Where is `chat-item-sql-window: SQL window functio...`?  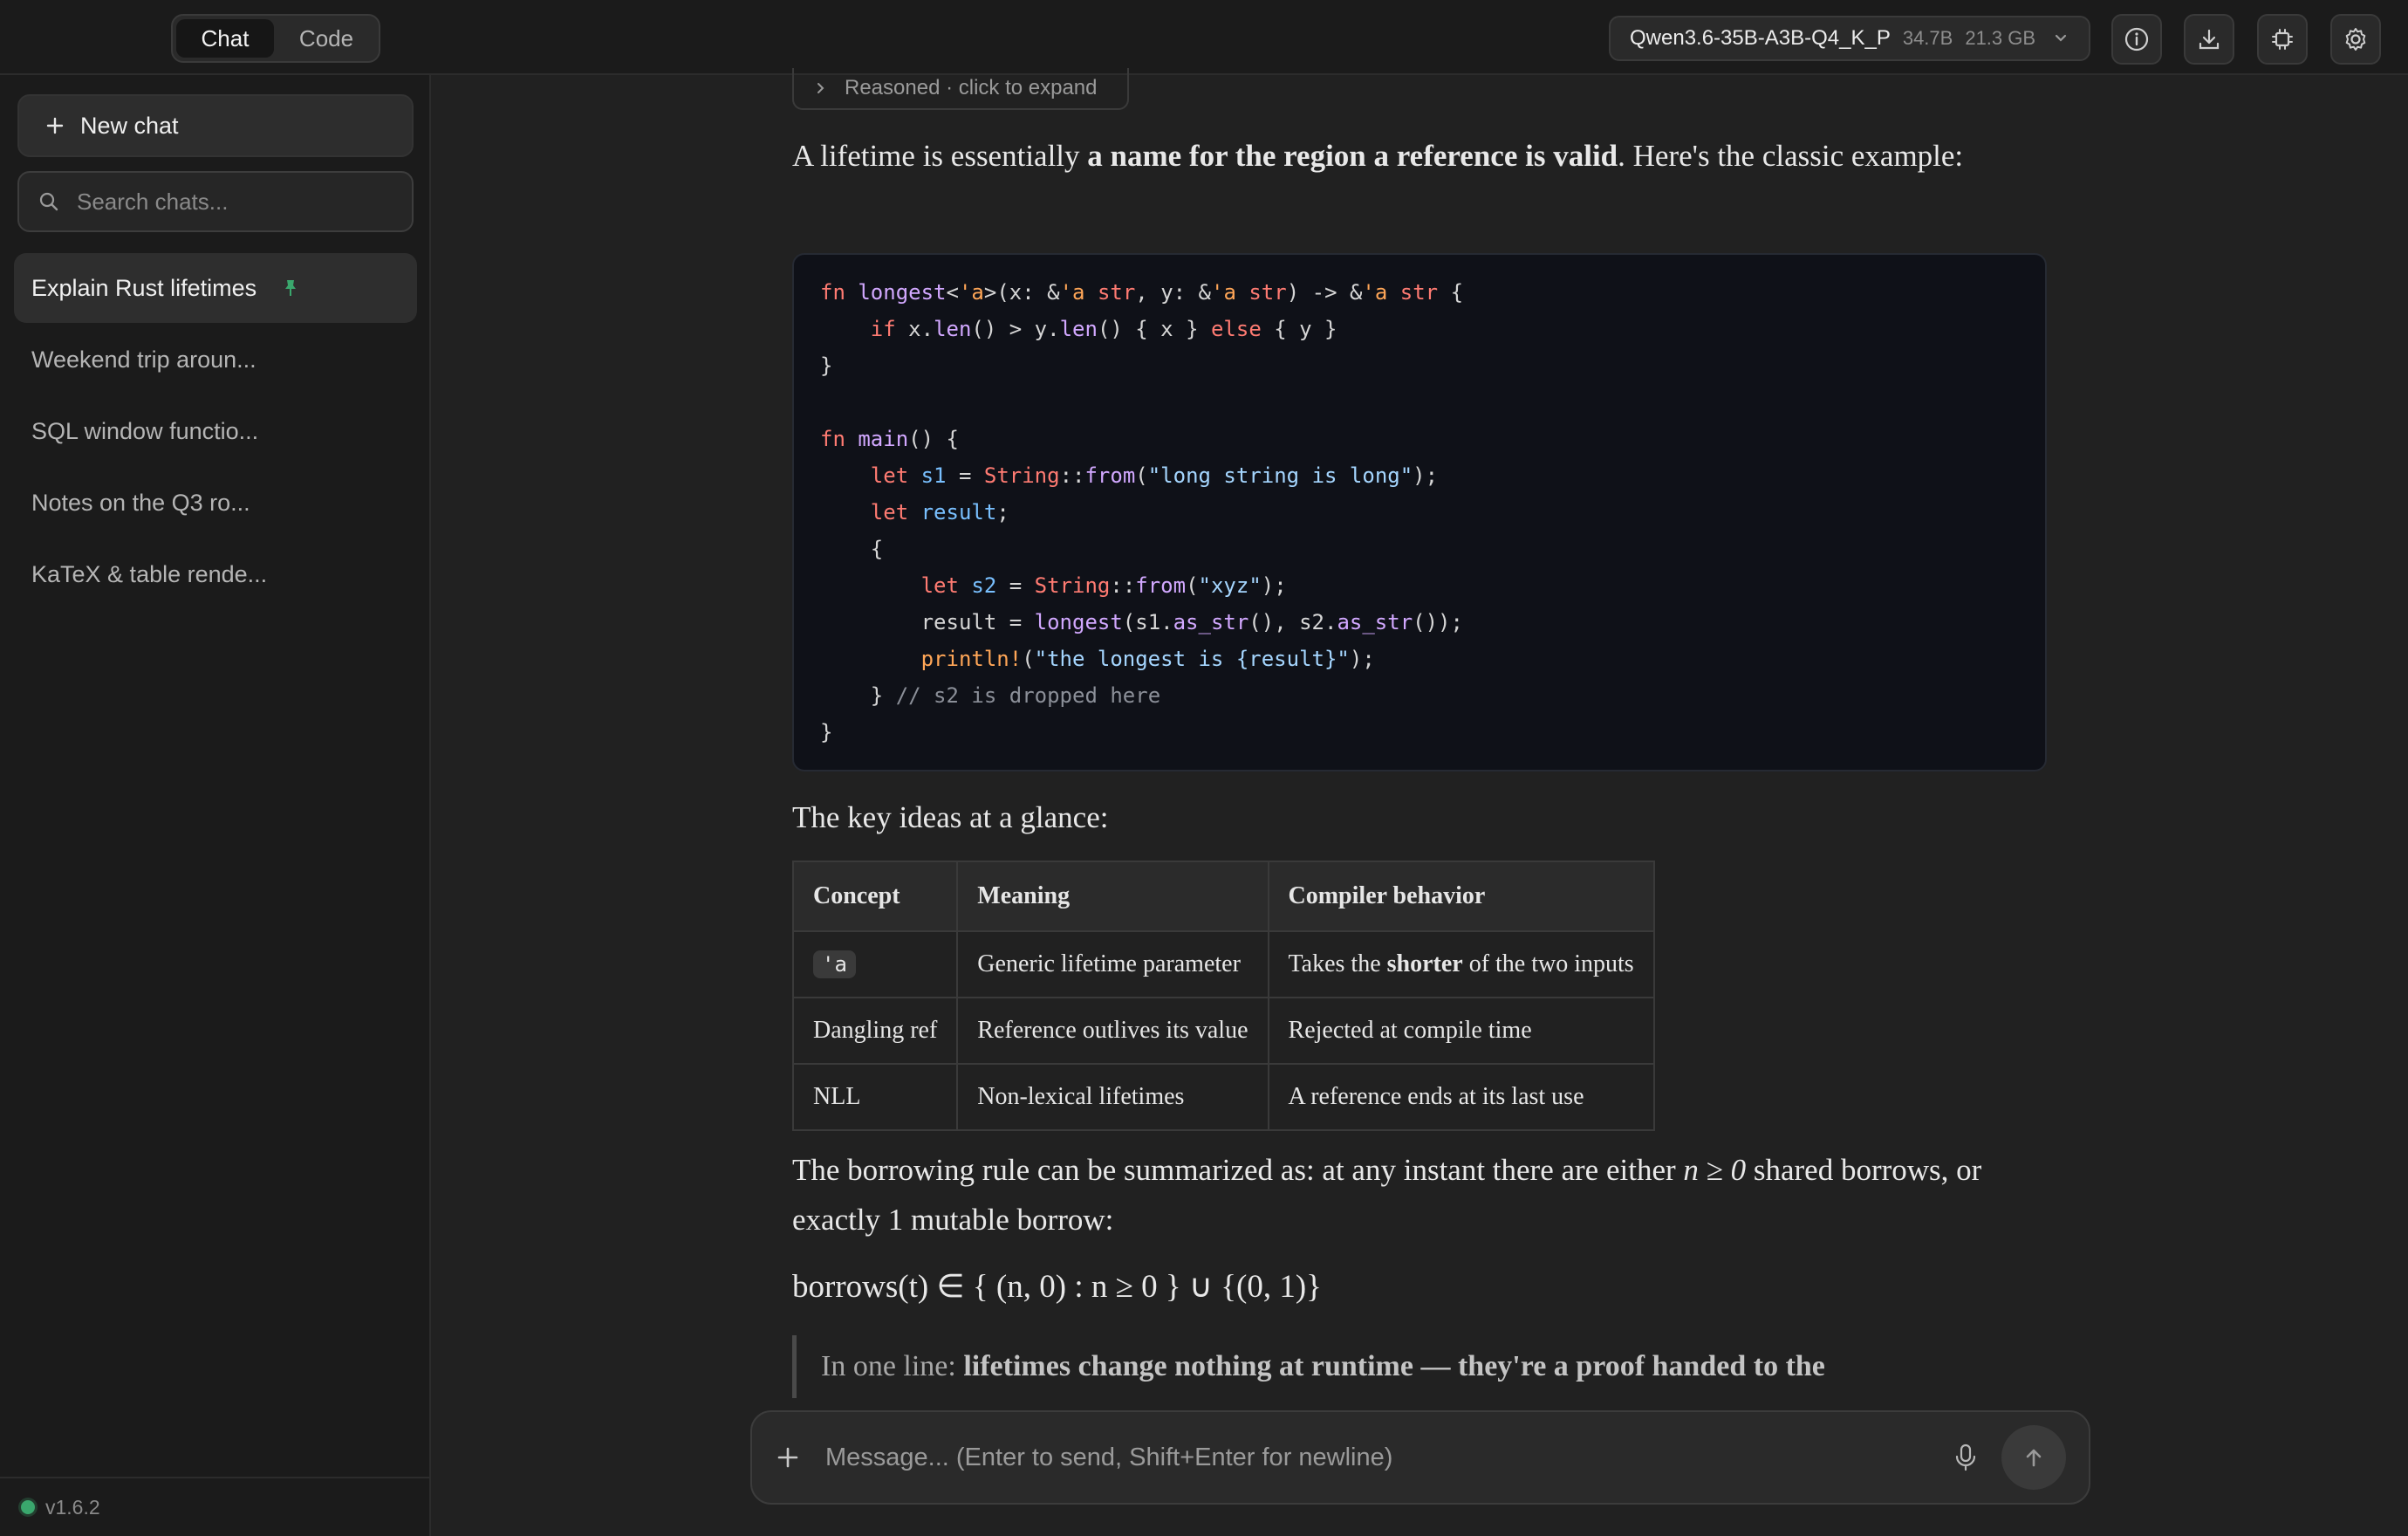
chat-item-sql-window: SQL window functio... is located at coordinates (216, 431).